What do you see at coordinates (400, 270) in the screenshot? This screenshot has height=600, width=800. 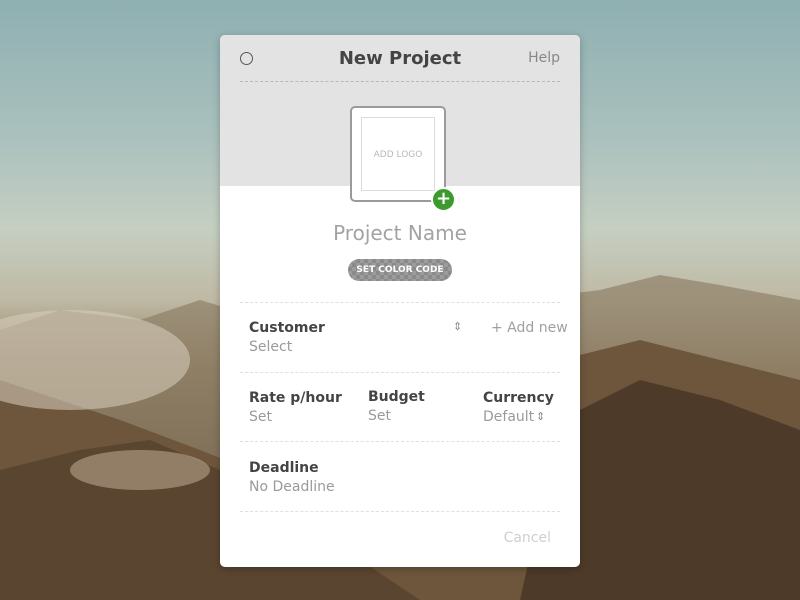 I see `set-color-code-button: SET COLOR CODE` at bounding box center [400, 270].